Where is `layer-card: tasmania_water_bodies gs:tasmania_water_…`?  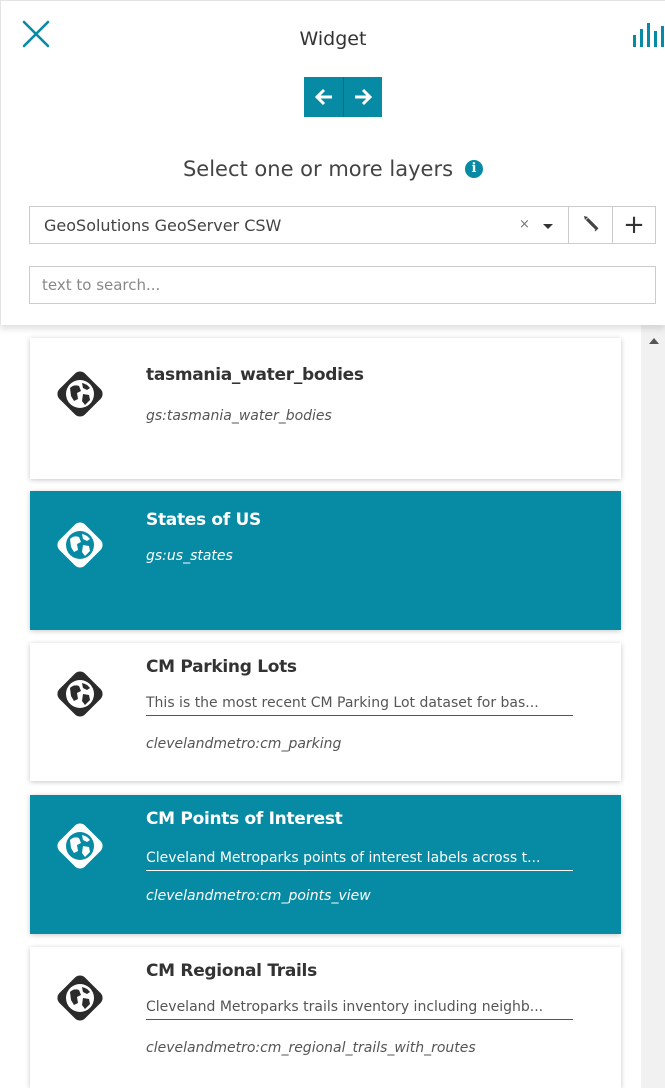
layer-card: tasmania_water_bodies gs:tasmania_water_… is located at coordinates (325, 408).